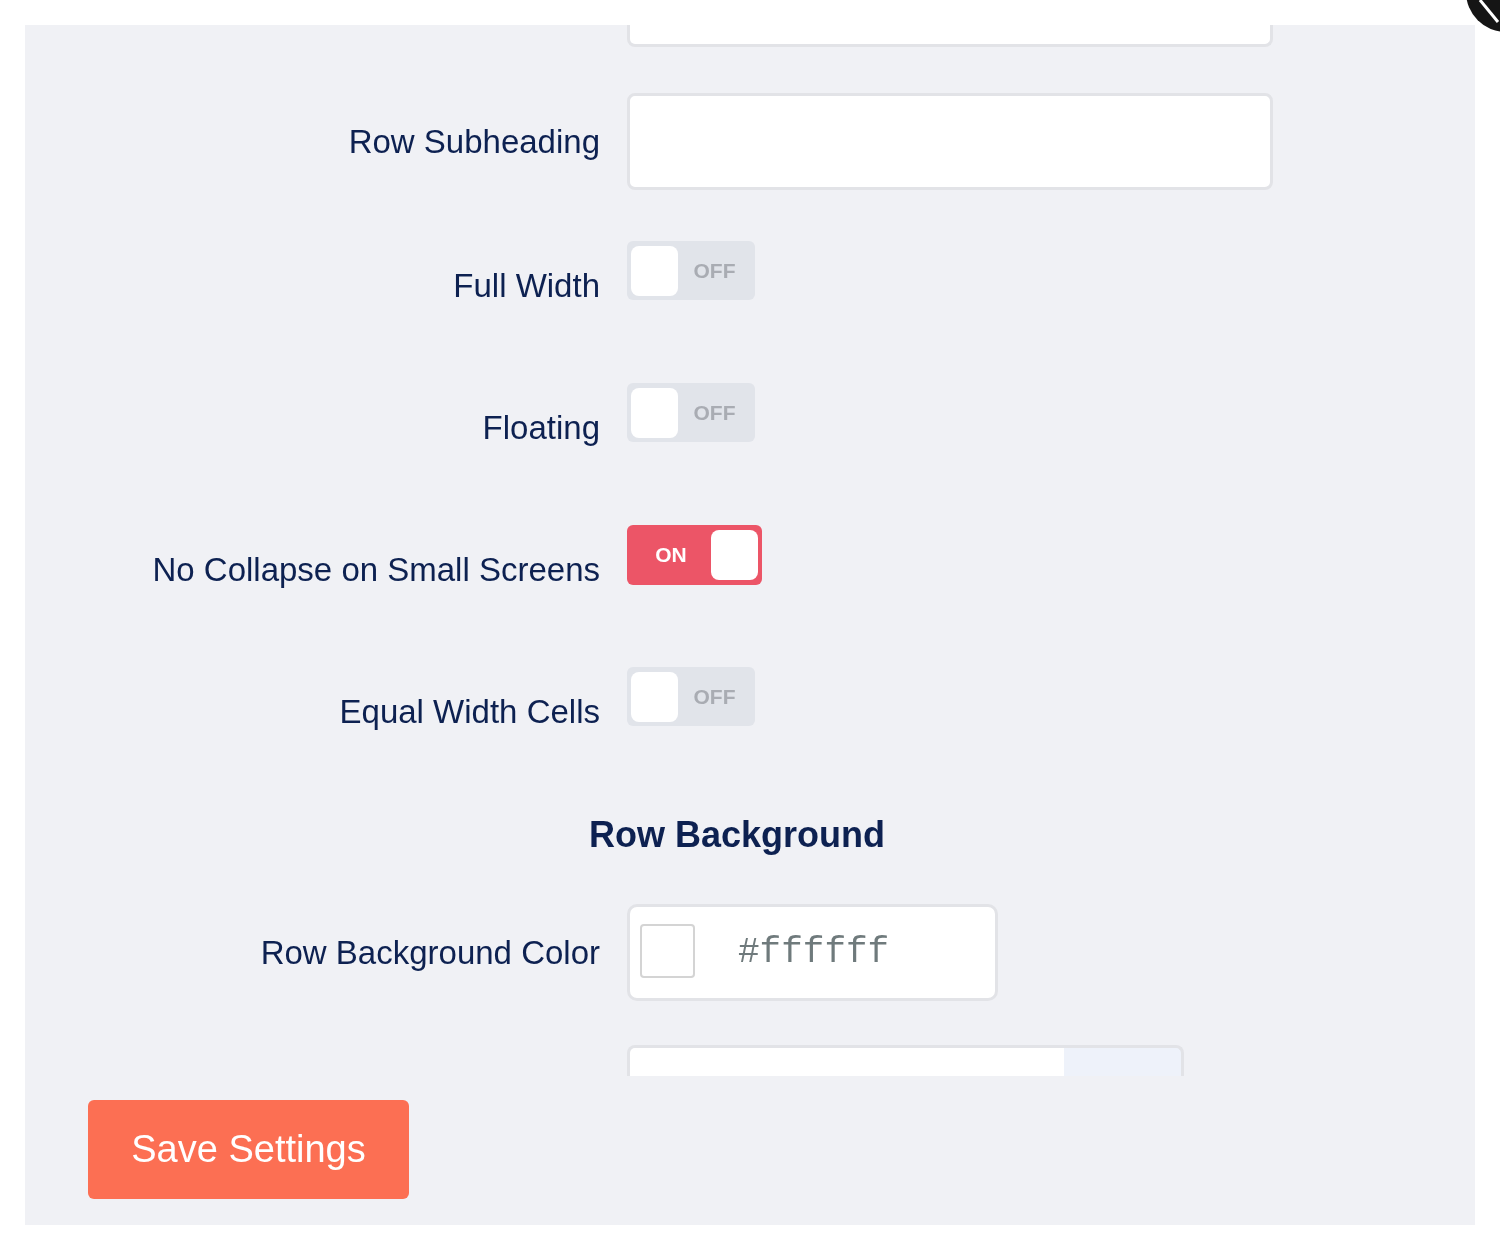 The image size is (1500, 1250). What do you see at coordinates (469, 712) in the screenshot?
I see `field-label: Equal Width Cells` at bounding box center [469, 712].